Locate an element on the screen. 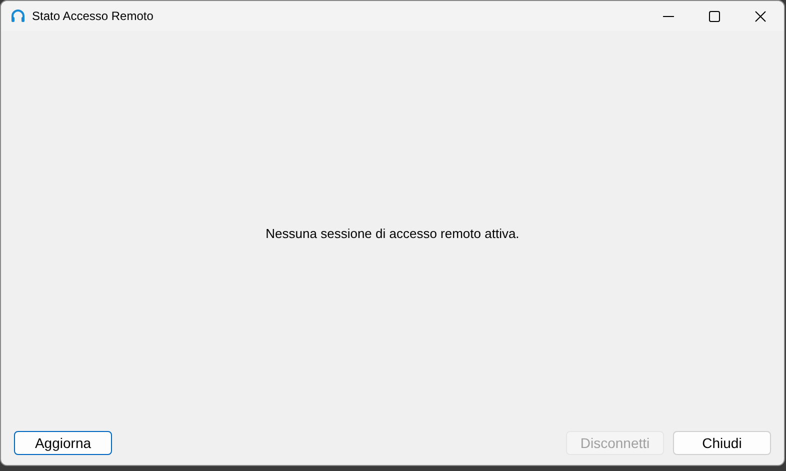  close-icon is located at coordinates (760, 16).